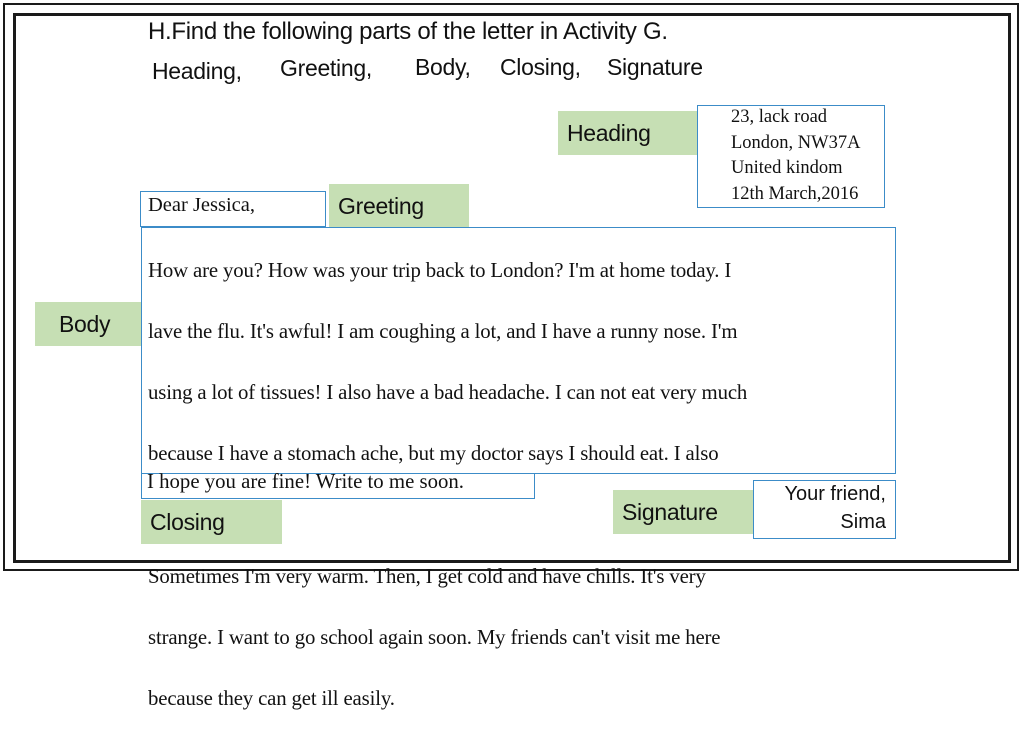 The height and width of the screenshot is (745, 1024). What do you see at coordinates (655, 67) in the screenshot?
I see `part-signature: Signature` at bounding box center [655, 67].